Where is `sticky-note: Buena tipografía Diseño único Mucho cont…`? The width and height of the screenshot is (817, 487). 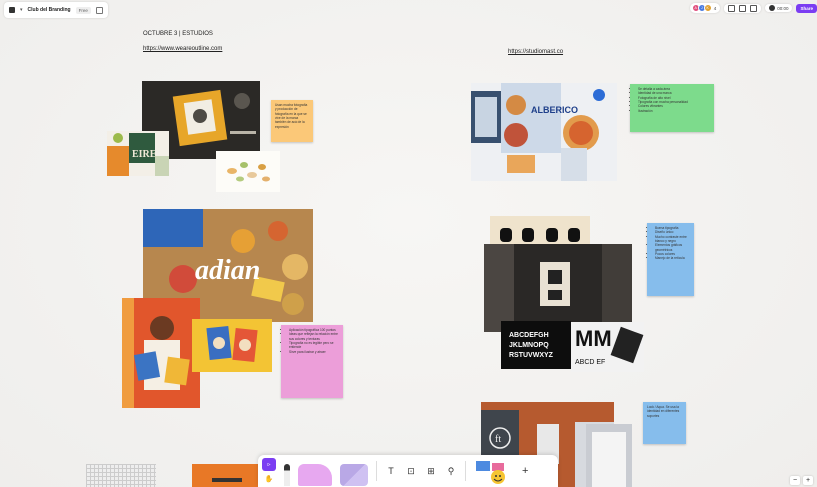 sticky-note: Buena tipografía Diseño único Mucho cont… is located at coordinates (670, 259).